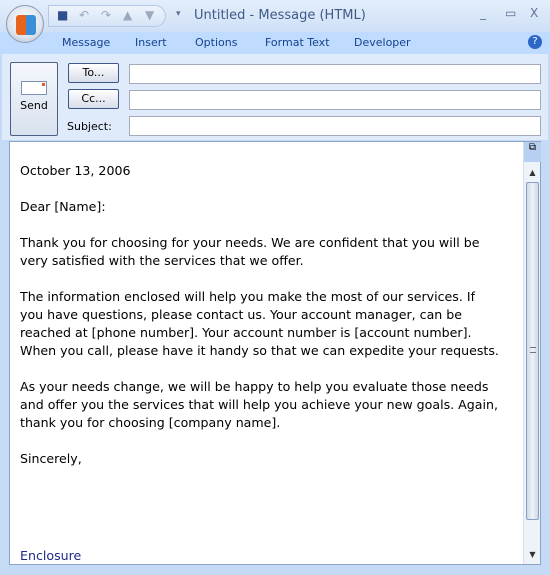 The height and width of the screenshot is (575, 550). Describe the element at coordinates (532, 152) in the screenshot. I see `ruler-toggle-icon: ⧉` at that location.